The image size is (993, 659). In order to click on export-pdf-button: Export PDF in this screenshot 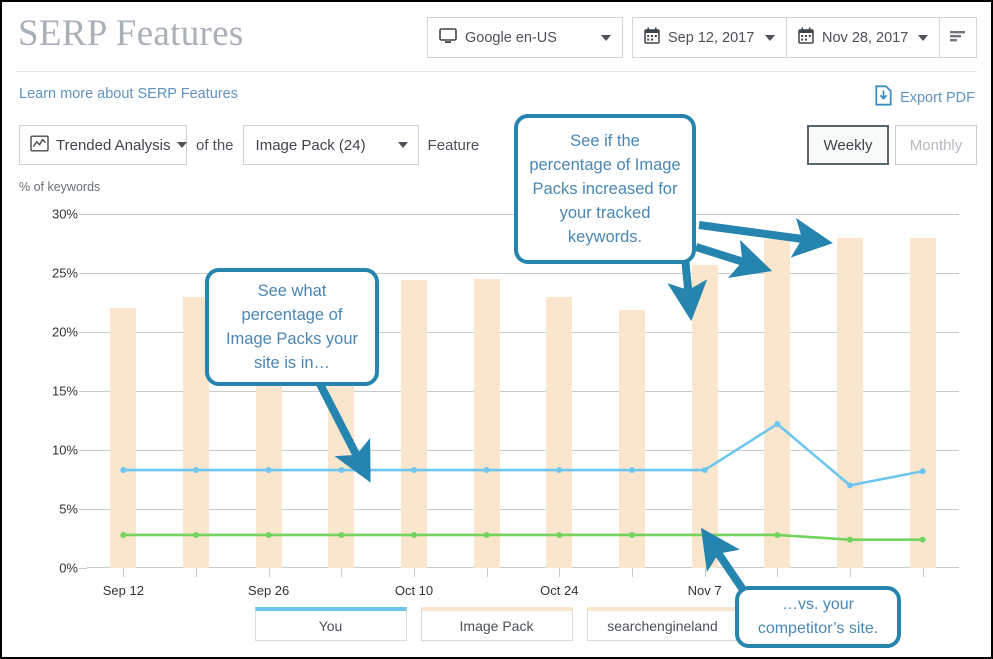, I will do `click(925, 97)`.